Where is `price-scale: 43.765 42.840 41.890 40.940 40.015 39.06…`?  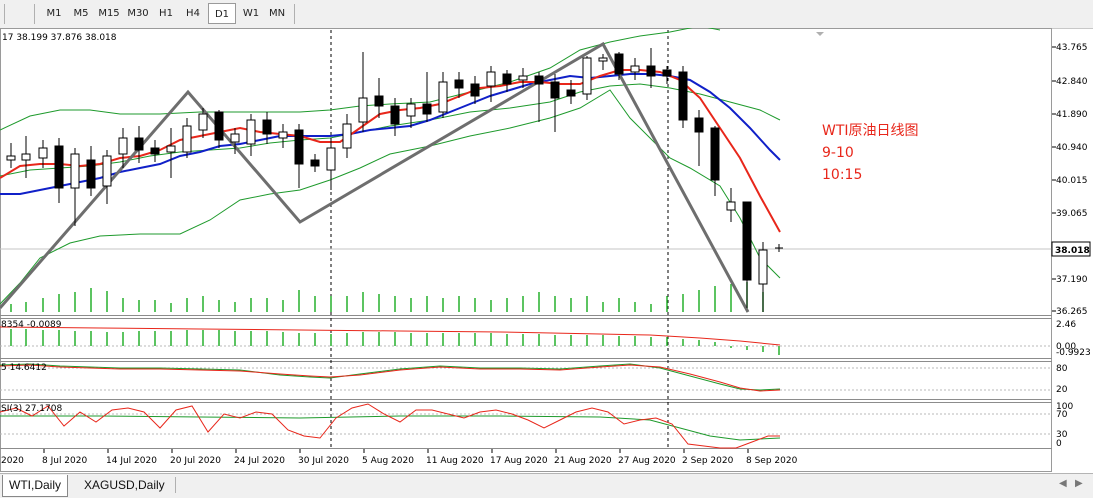 price-scale: 43.765 42.840 41.890 40.940 40.015 39.06… is located at coordinates (1070, 180).